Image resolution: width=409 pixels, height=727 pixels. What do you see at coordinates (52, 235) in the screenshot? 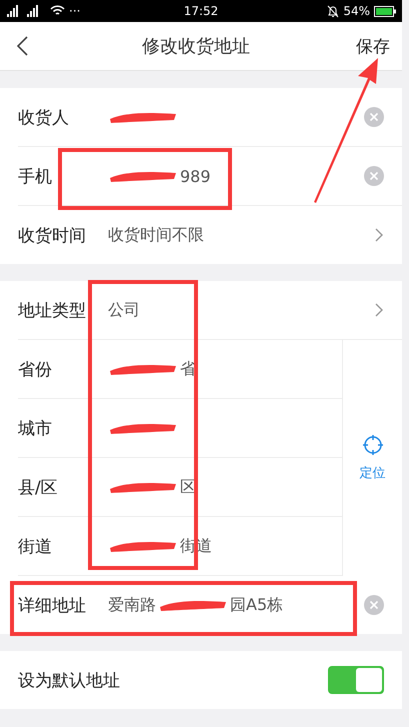
I see `field-label: 收货时间` at bounding box center [52, 235].